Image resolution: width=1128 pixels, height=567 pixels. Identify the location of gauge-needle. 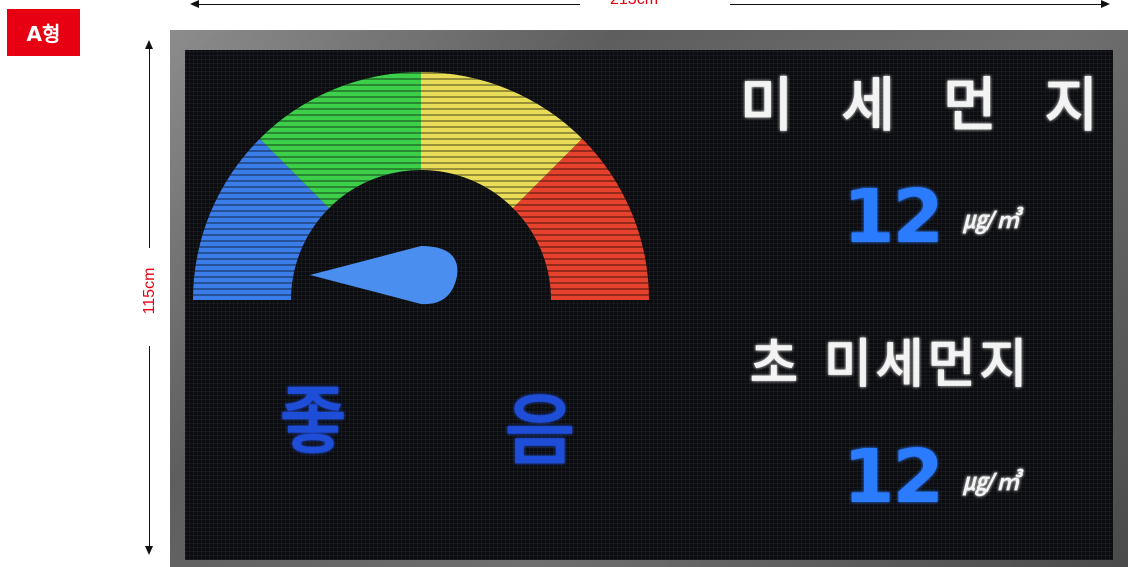
(384, 275).